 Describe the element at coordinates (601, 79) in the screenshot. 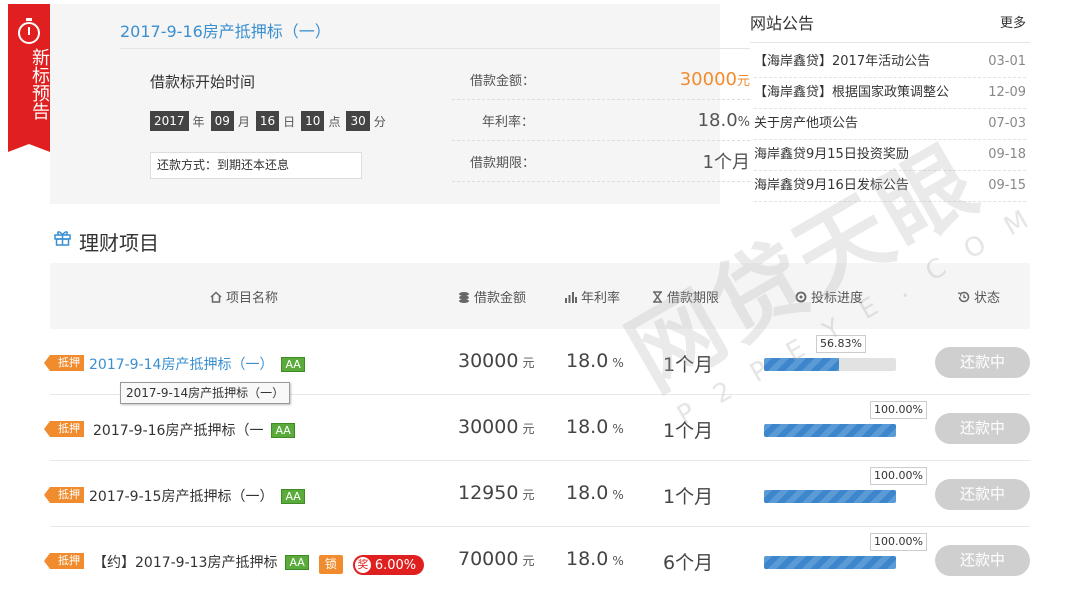

I see `amount-info: 借款金额： 30000元` at that location.